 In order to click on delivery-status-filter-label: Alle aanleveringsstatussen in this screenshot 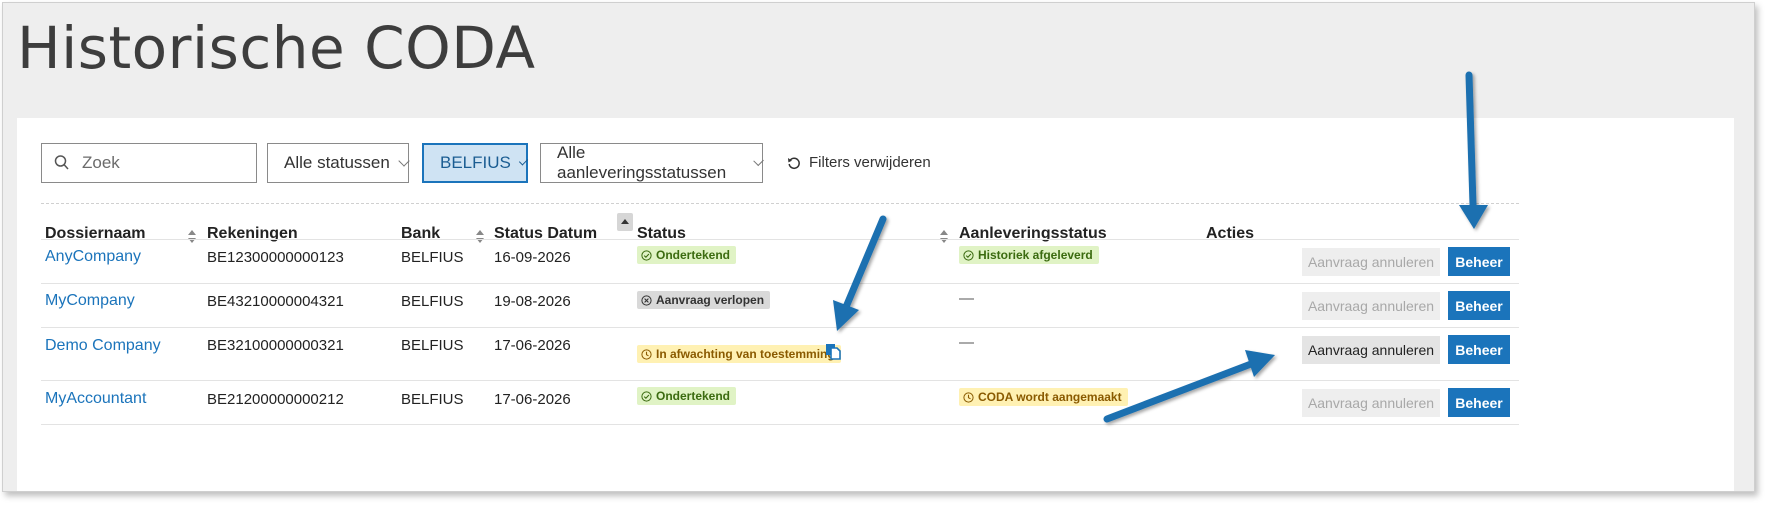, I will do `click(642, 162)`.